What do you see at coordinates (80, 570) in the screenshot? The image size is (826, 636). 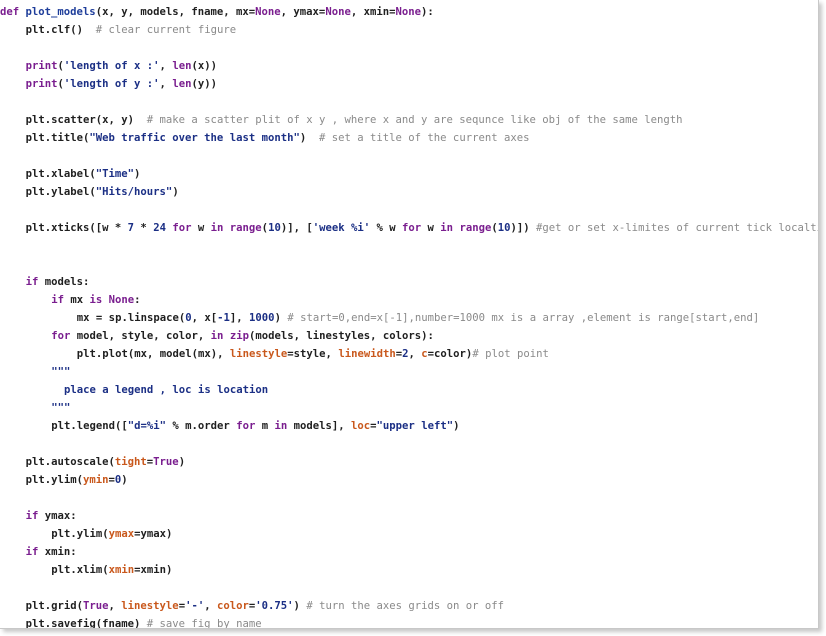 I see `code-token: plt.xlim(` at bounding box center [80, 570].